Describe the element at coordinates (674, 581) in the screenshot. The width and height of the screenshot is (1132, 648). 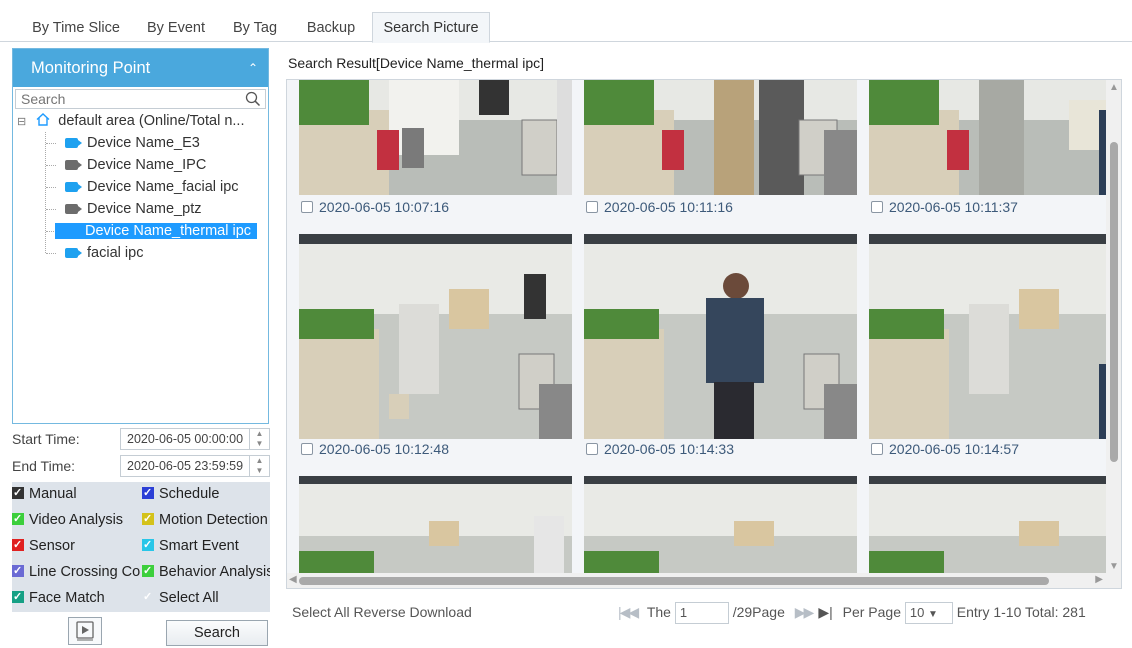
I see `horizontal-scroll-thumb` at that location.